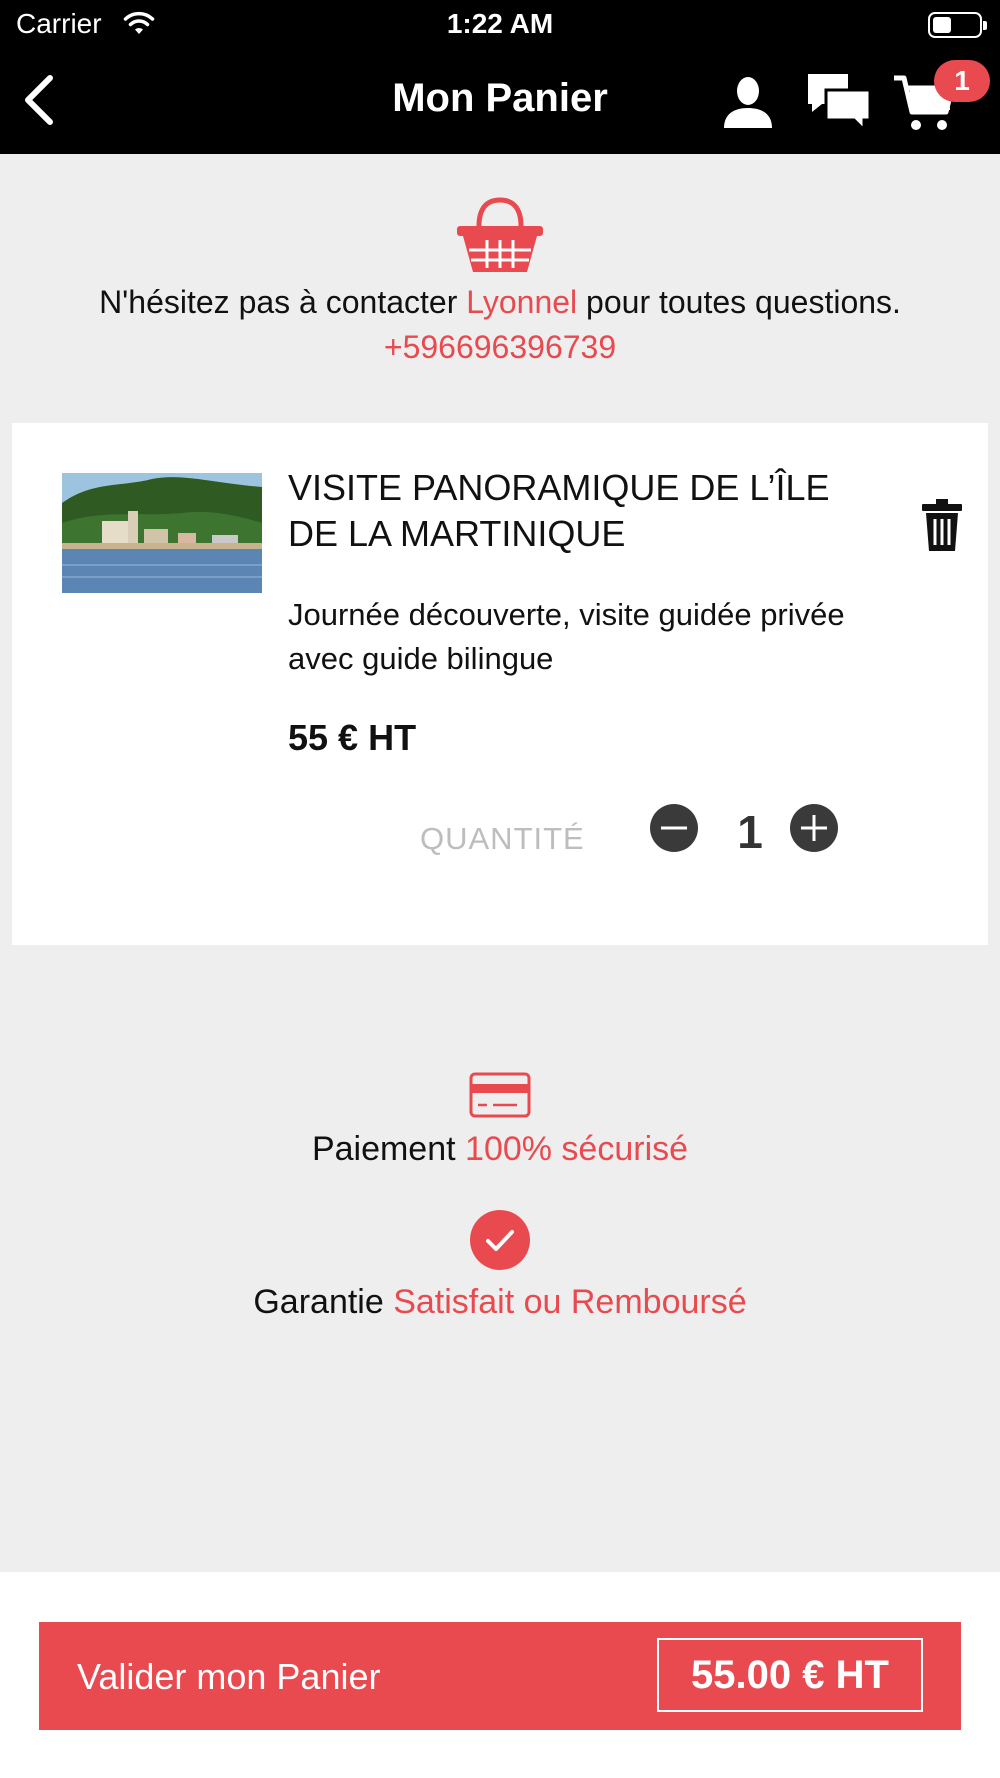 The height and width of the screenshot is (1778, 1000). Describe the element at coordinates (942, 525) in the screenshot. I see `trash-icon` at that location.